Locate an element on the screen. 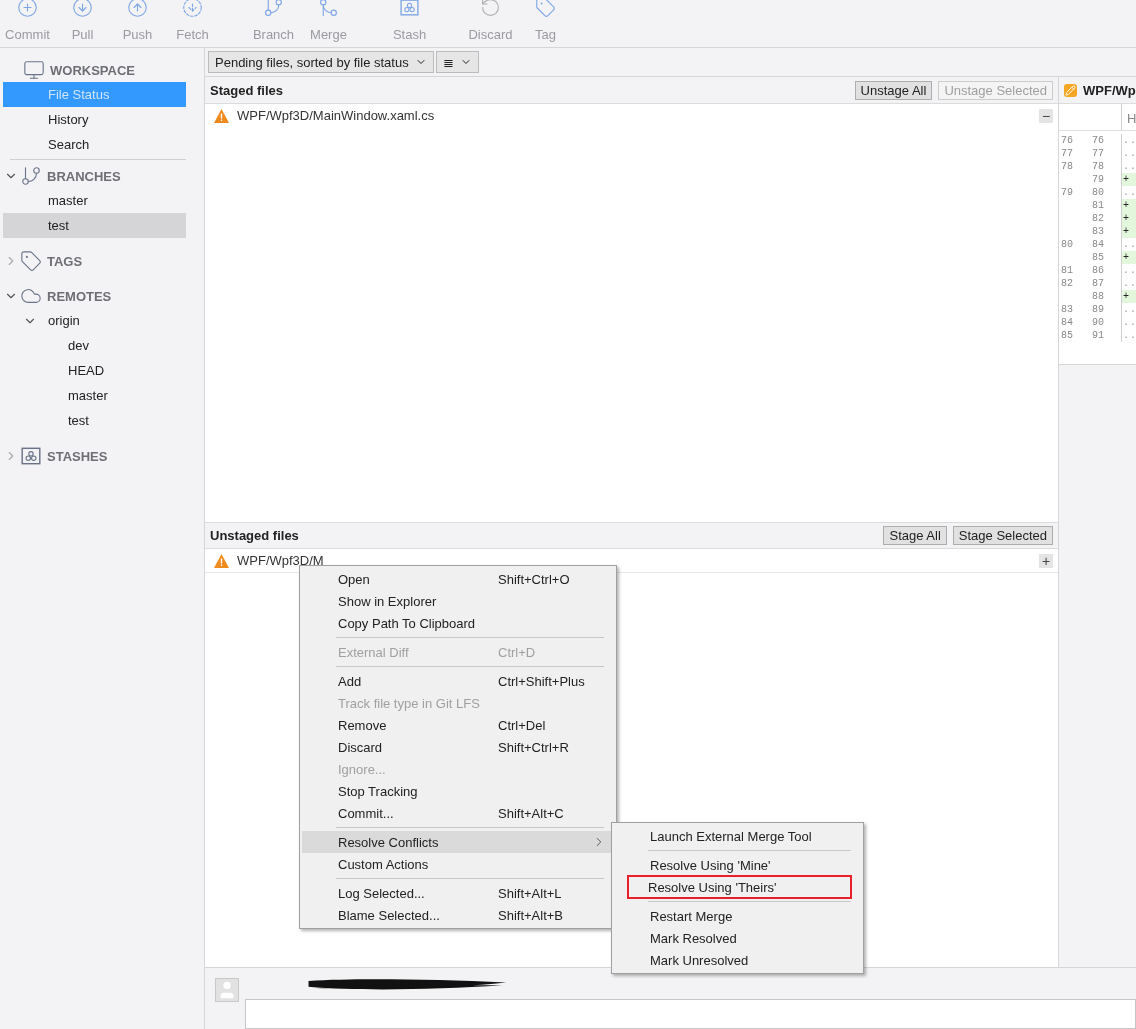  pane-button: Stage All is located at coordinates (915, 535).